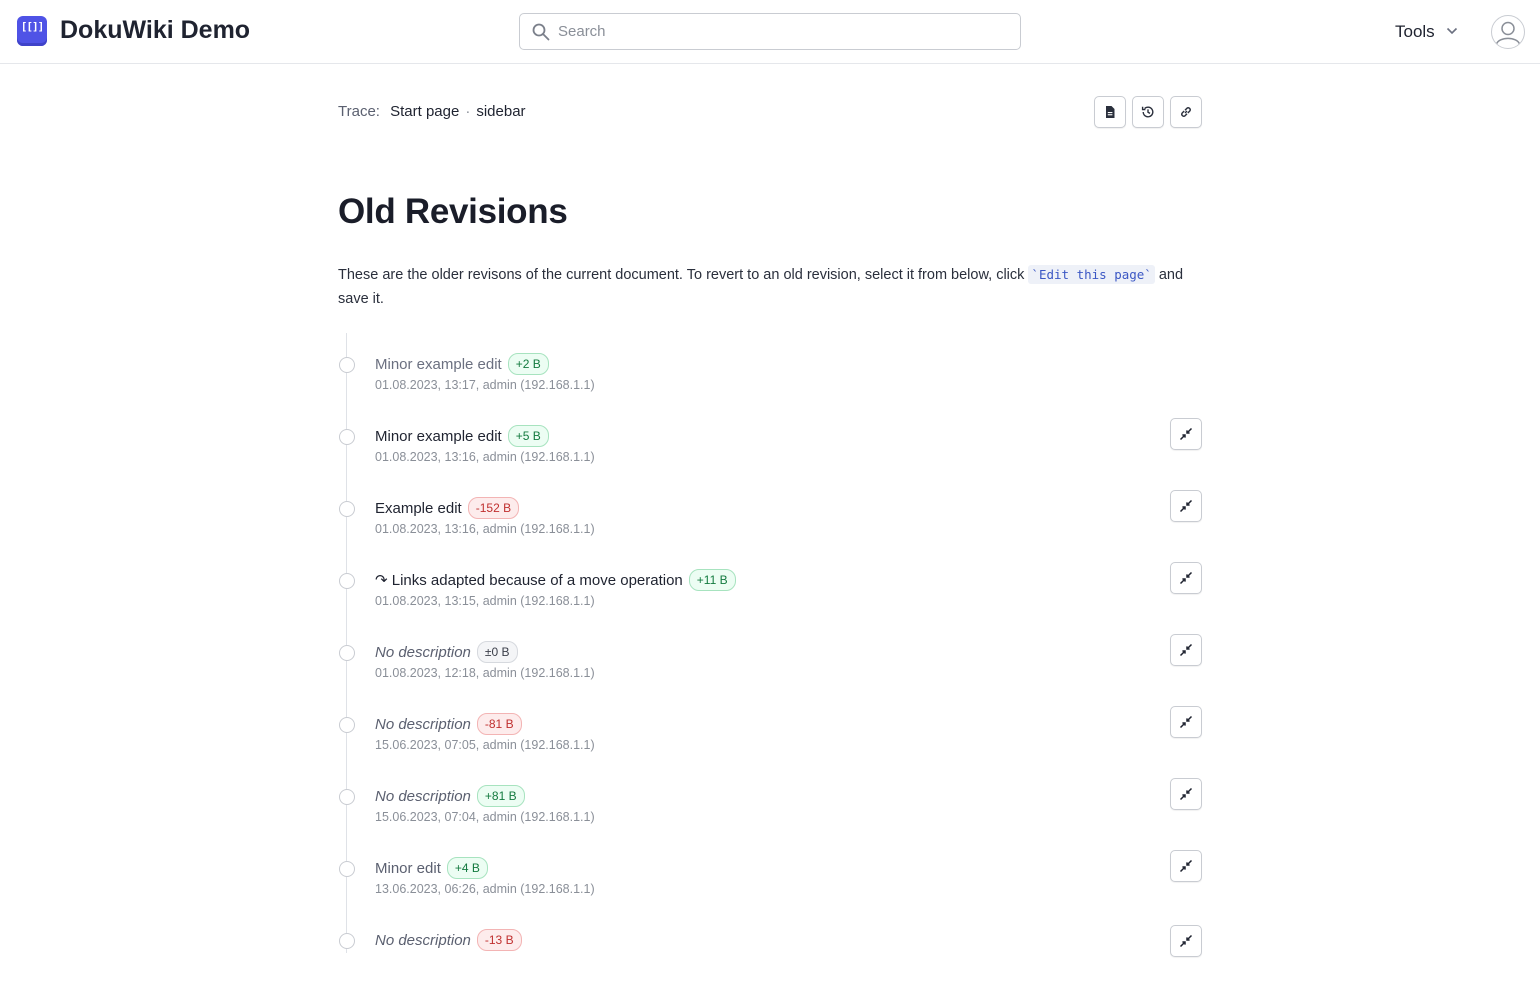 This screenshot has width=1540, height=986. What do you see at coordinates (359, 111) in the screenshot?
I see `trace-label: Trace:` at bounding box center [359, 111].